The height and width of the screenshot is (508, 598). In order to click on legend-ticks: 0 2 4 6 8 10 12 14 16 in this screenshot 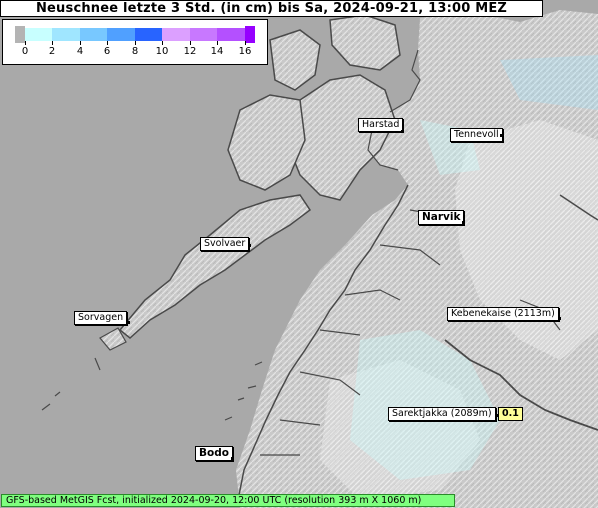, I will do `click(136, 51)`.